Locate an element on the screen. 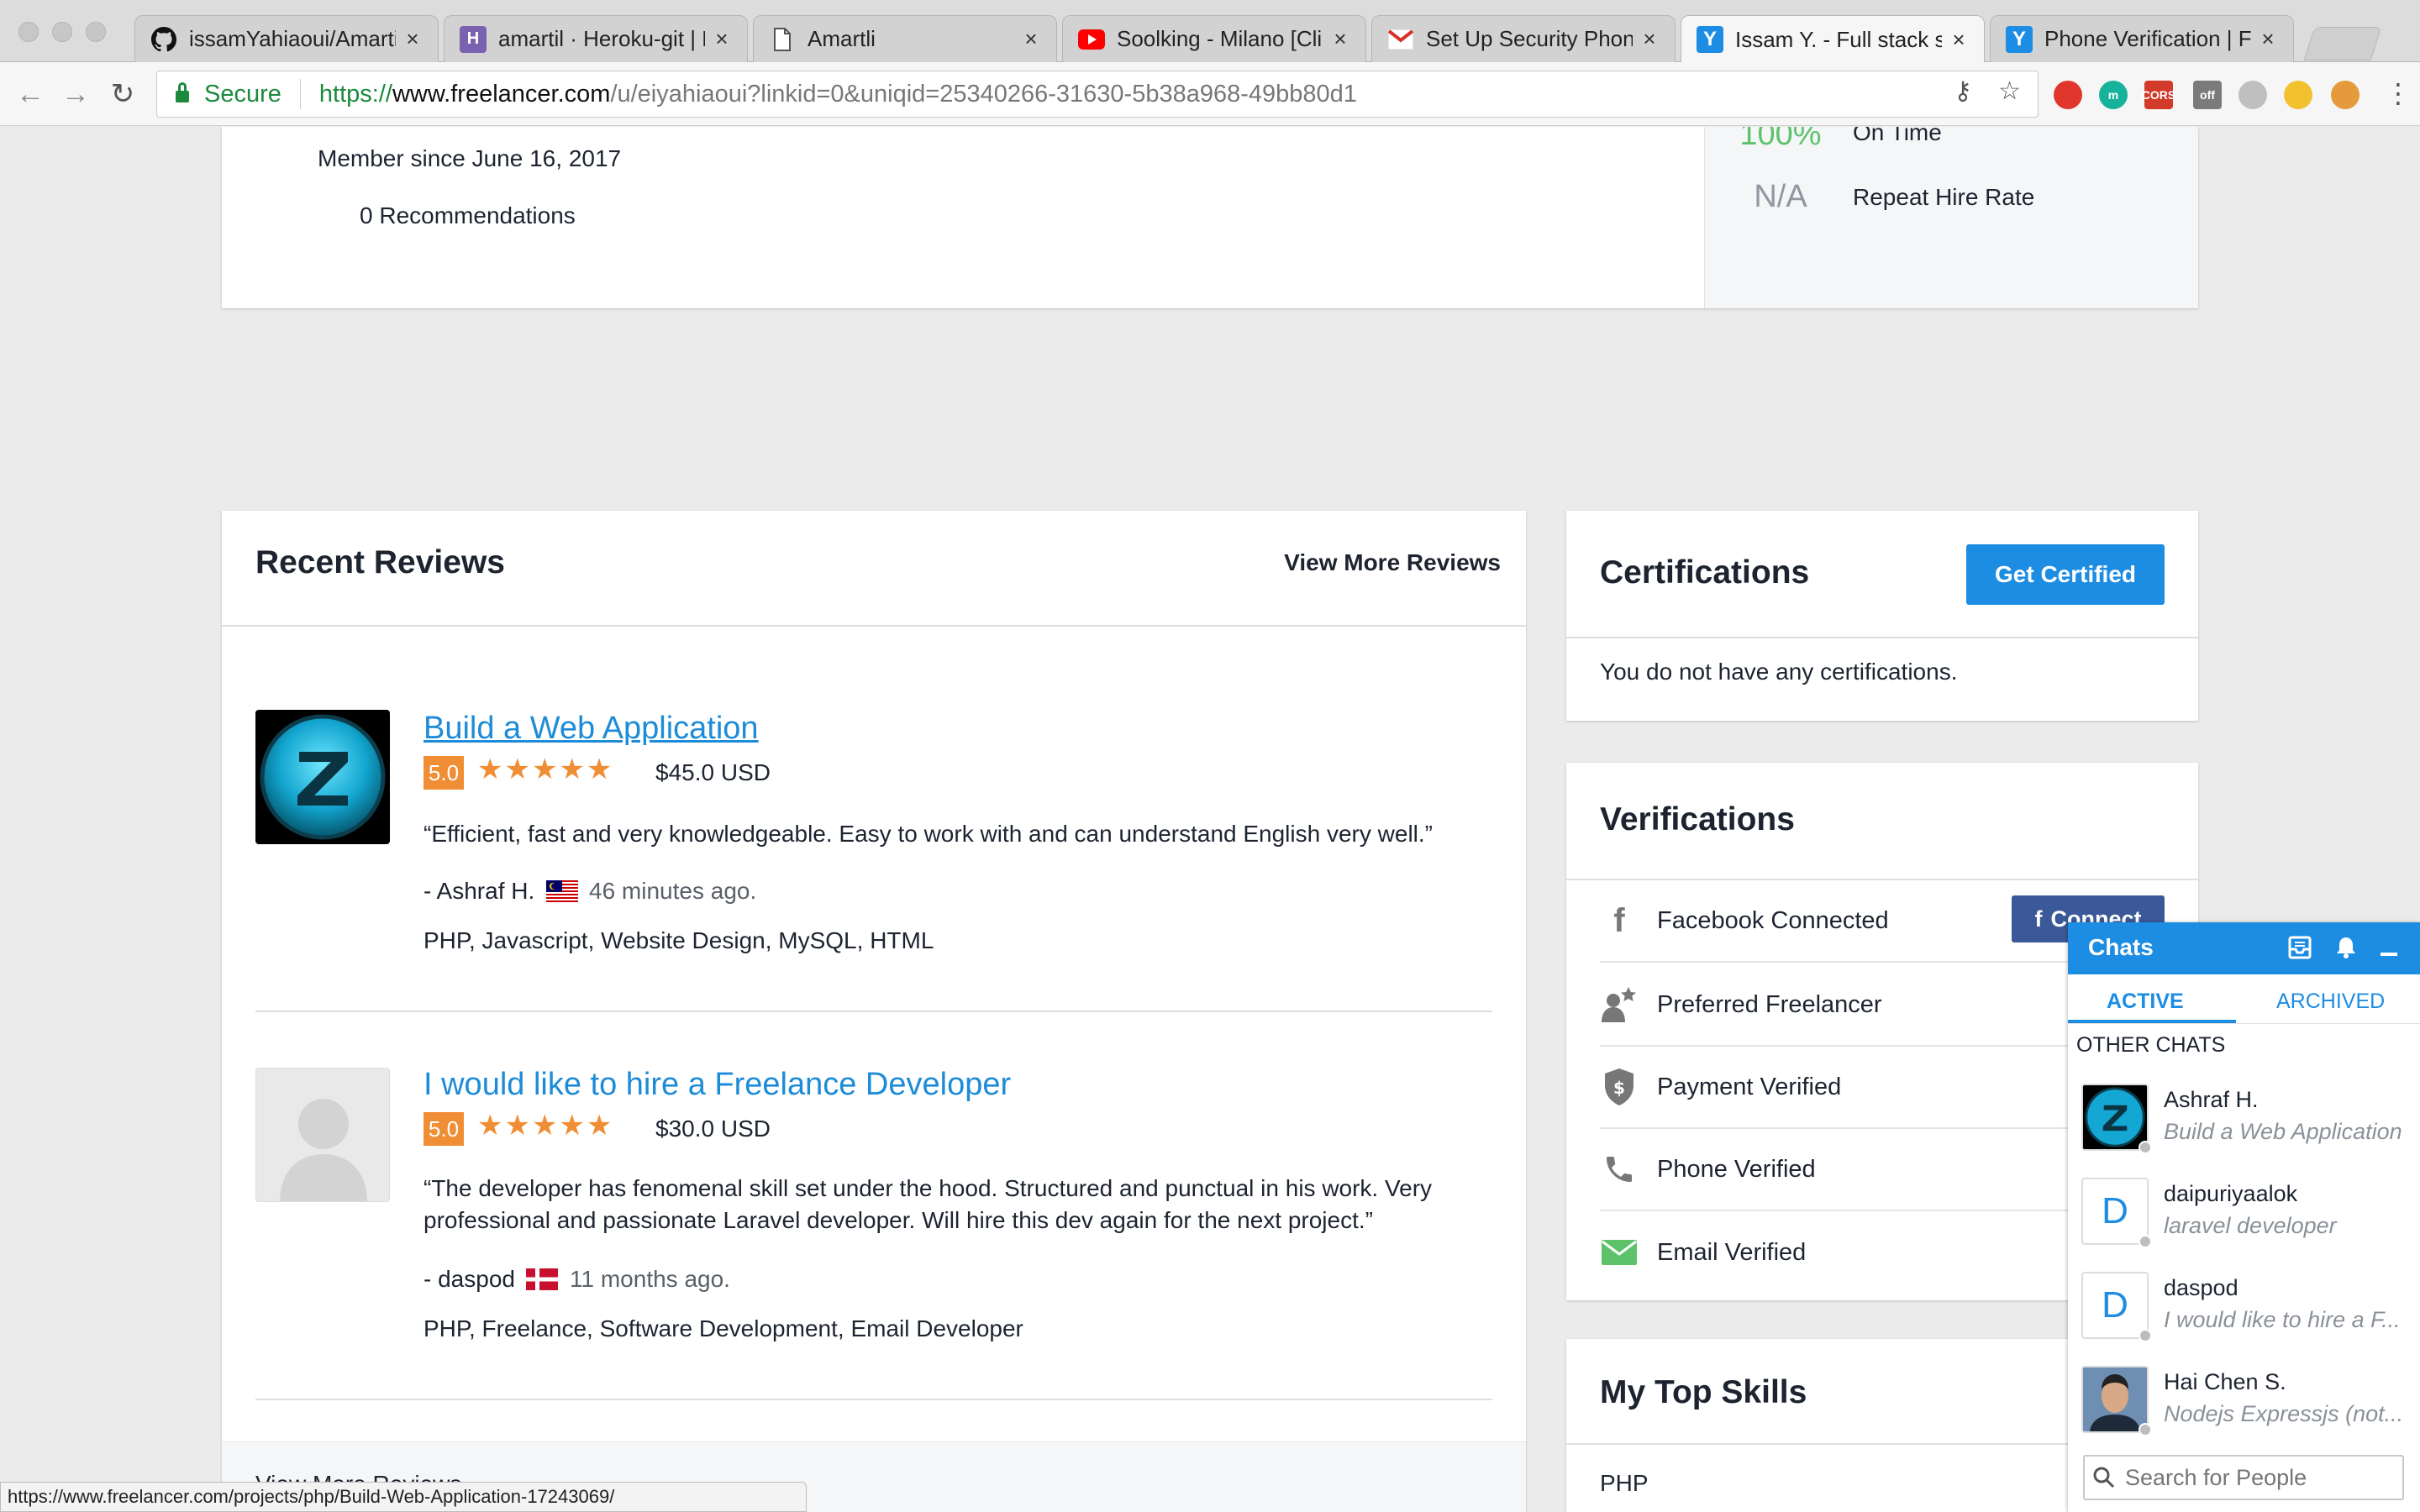 The height and width of the screenshot is (1512, 2420). mercury-icon: m is located at coordinates (2113, 95).